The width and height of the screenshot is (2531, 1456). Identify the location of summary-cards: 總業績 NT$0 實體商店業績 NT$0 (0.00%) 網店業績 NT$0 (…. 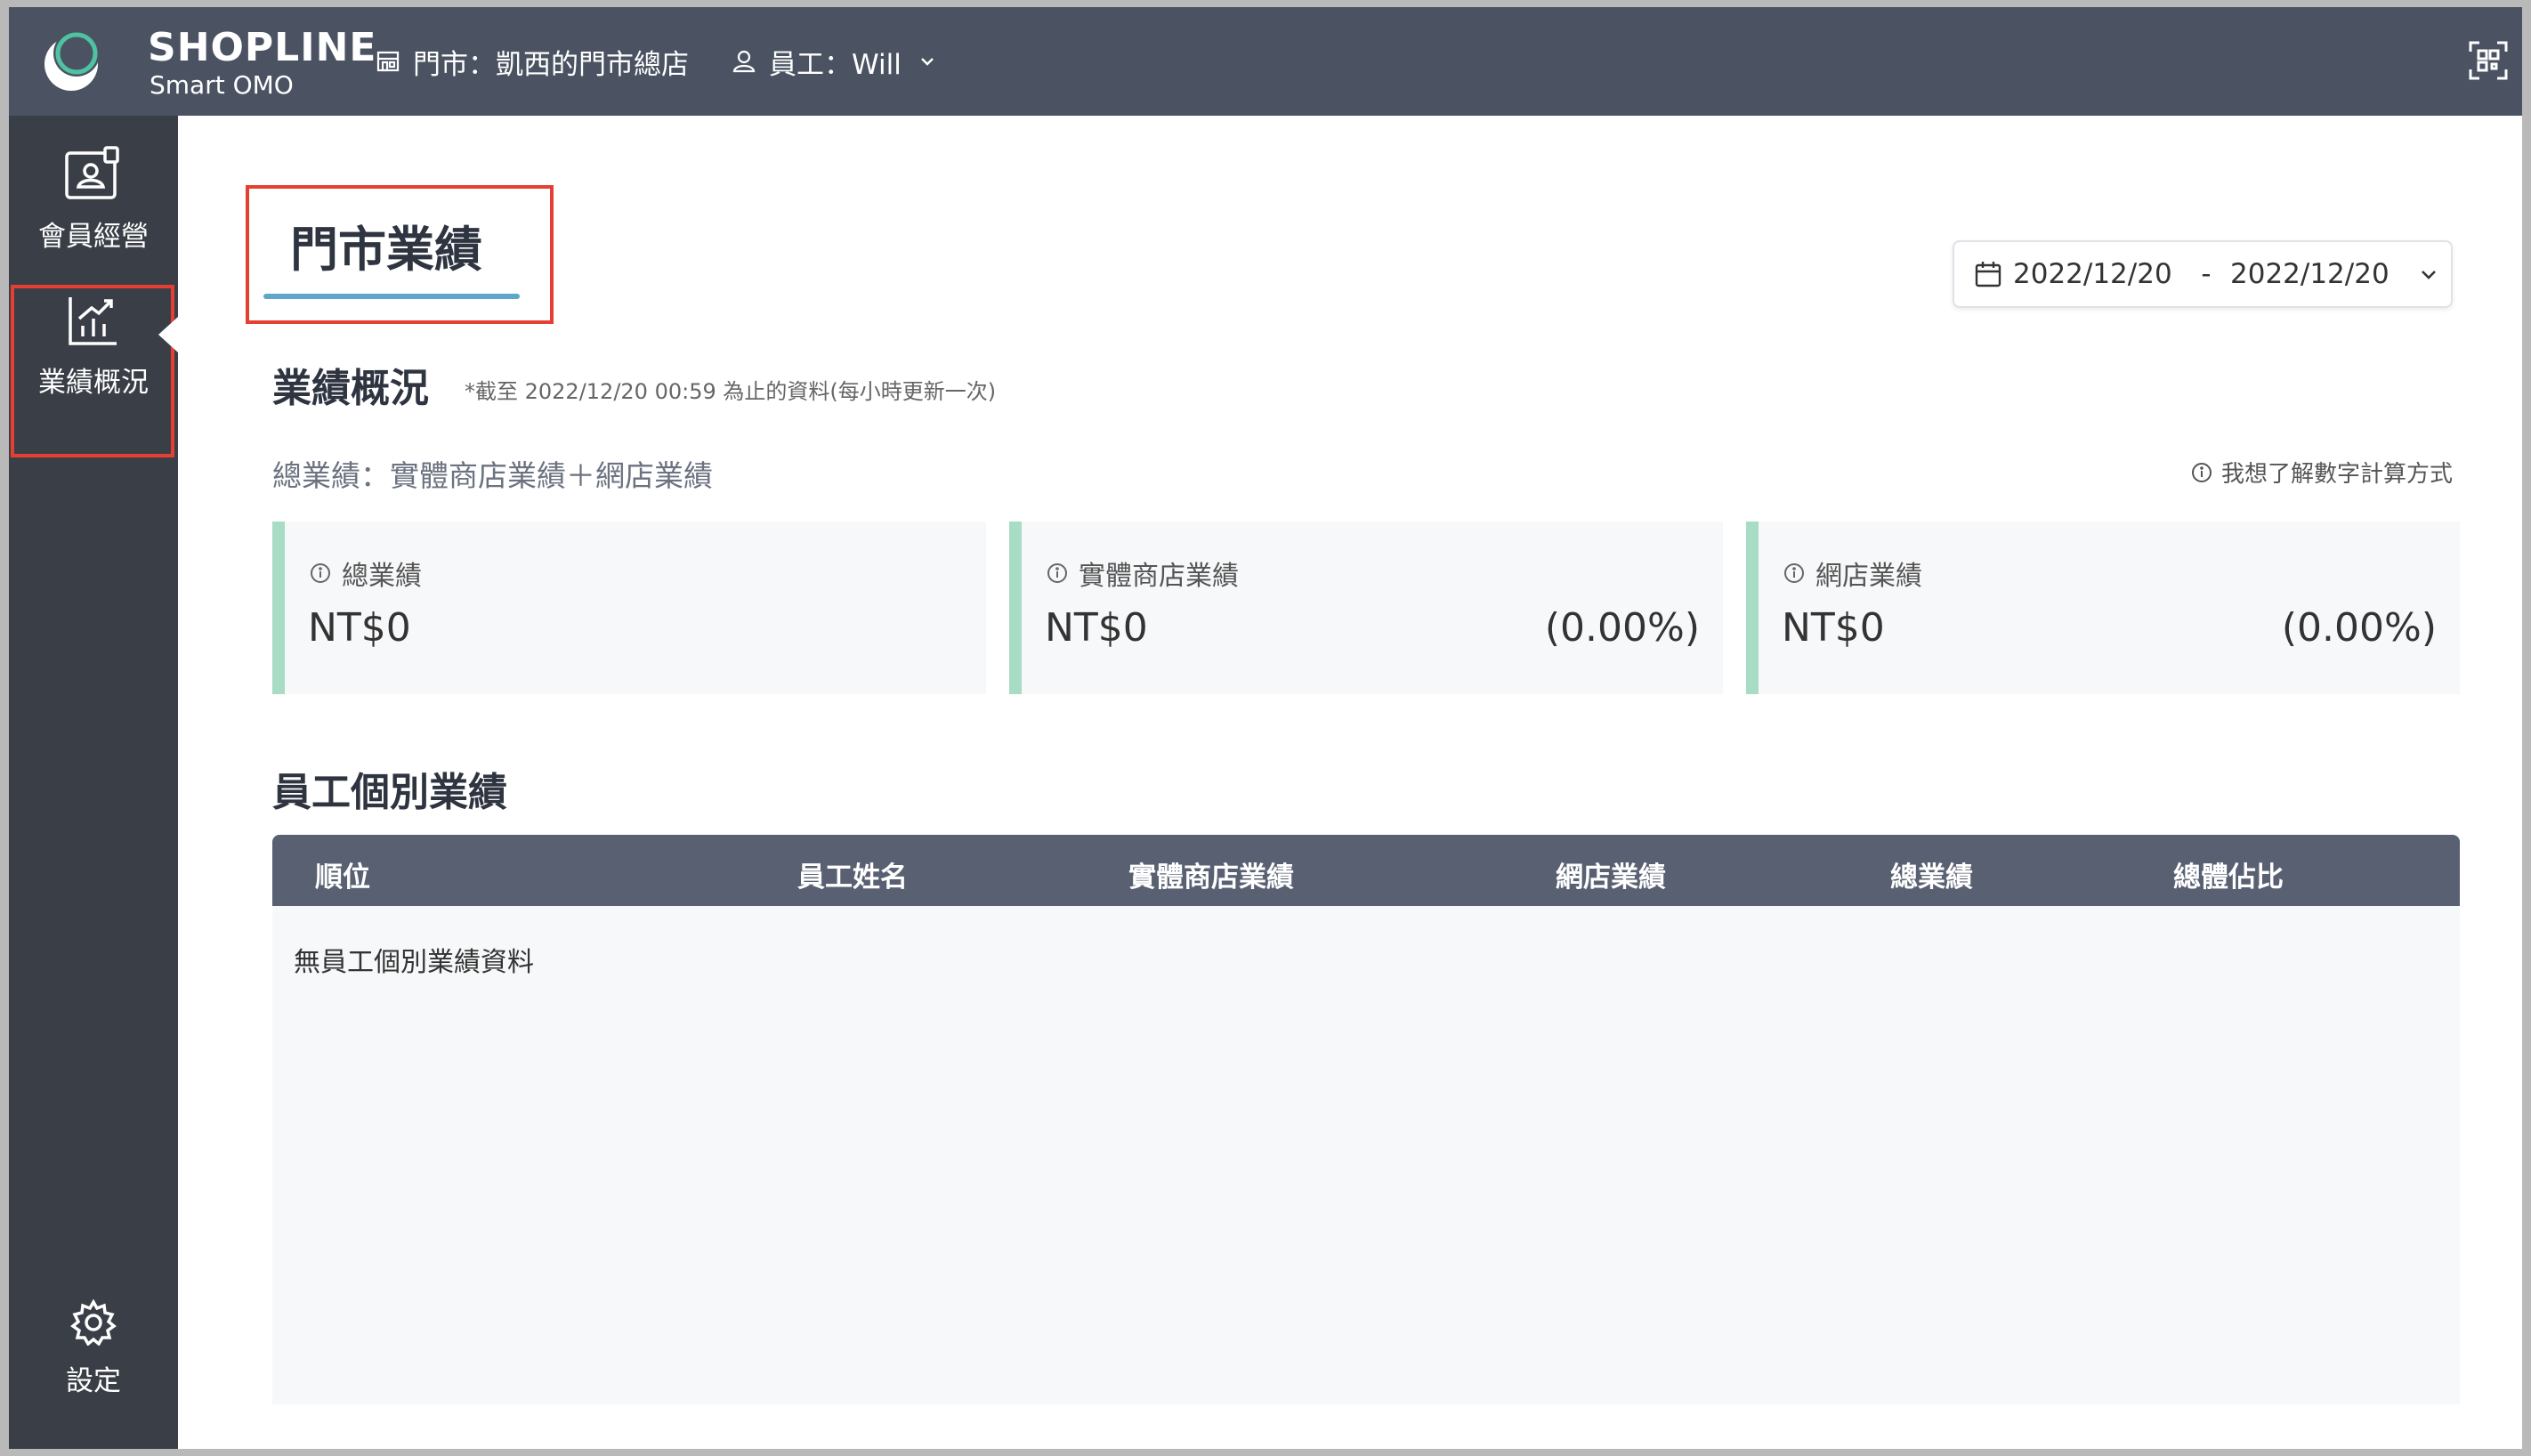
(1366, 608).